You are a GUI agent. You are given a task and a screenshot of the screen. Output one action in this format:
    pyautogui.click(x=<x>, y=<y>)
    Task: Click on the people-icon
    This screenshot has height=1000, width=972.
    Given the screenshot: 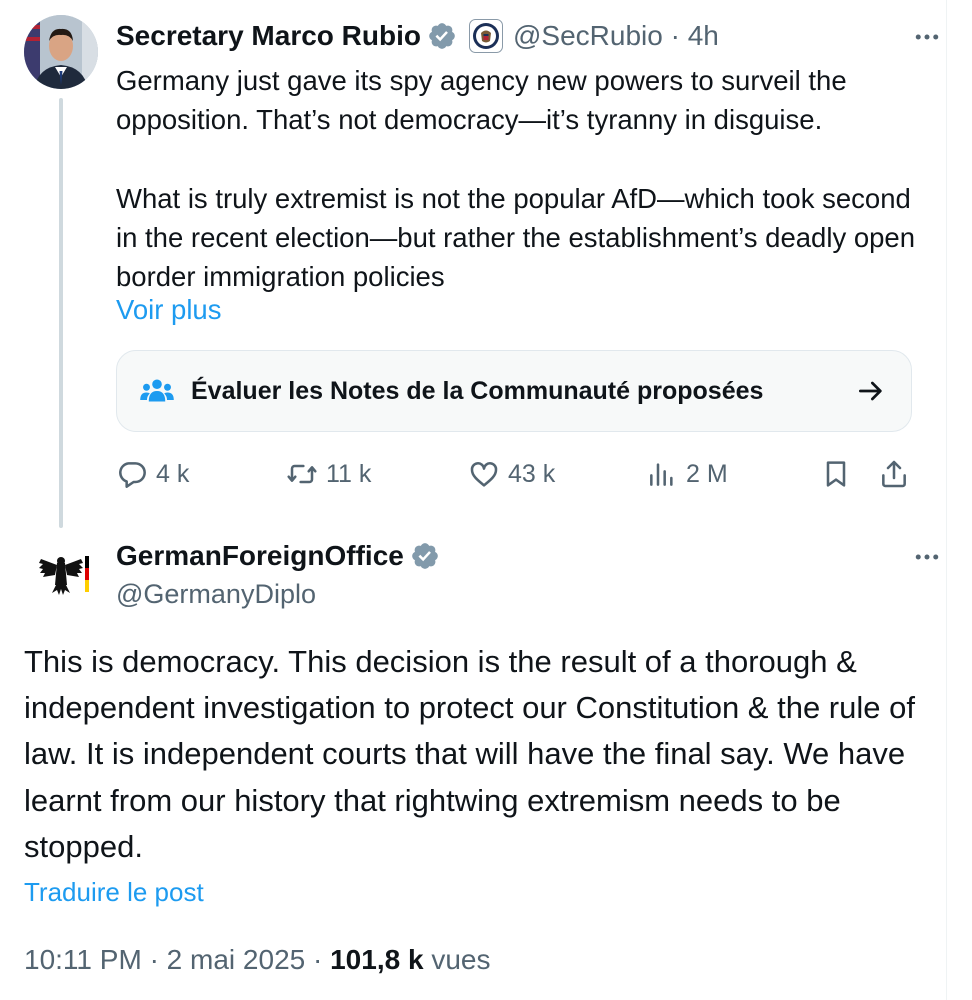 What is the action you would take?
    pyautogui.click(x=157, y=391)
    